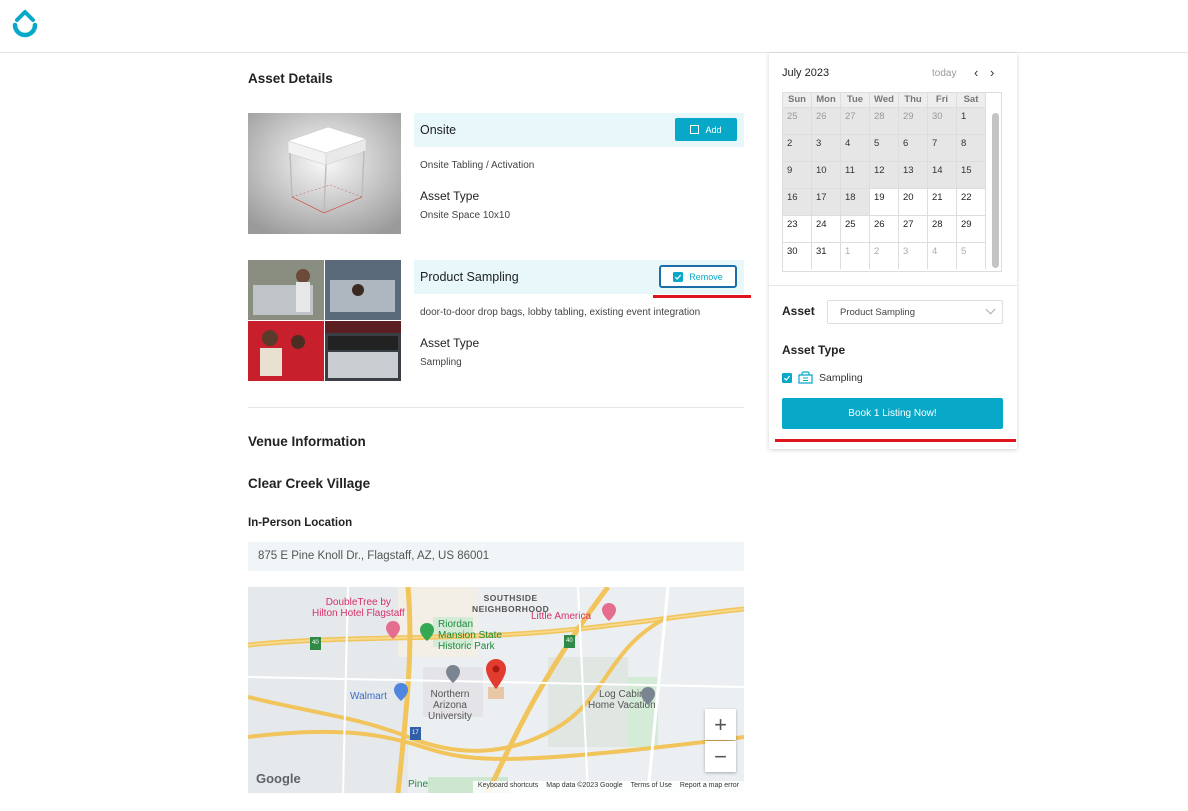  Describe the element at coordinates (797, 201) in the screenshot. I see `calendar-day: 16` at that location.